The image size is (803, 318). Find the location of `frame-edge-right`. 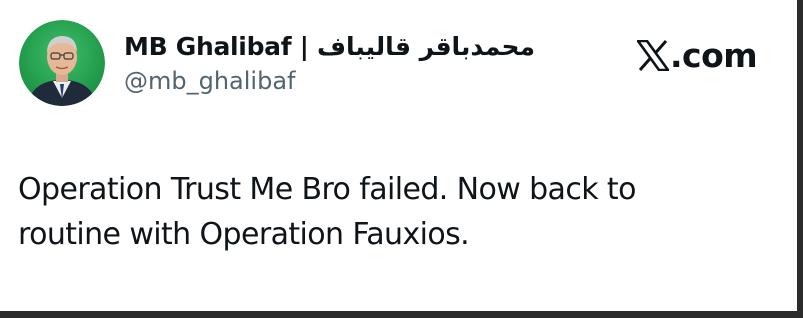

frame-edge-right is located at coordinates (800, 159).